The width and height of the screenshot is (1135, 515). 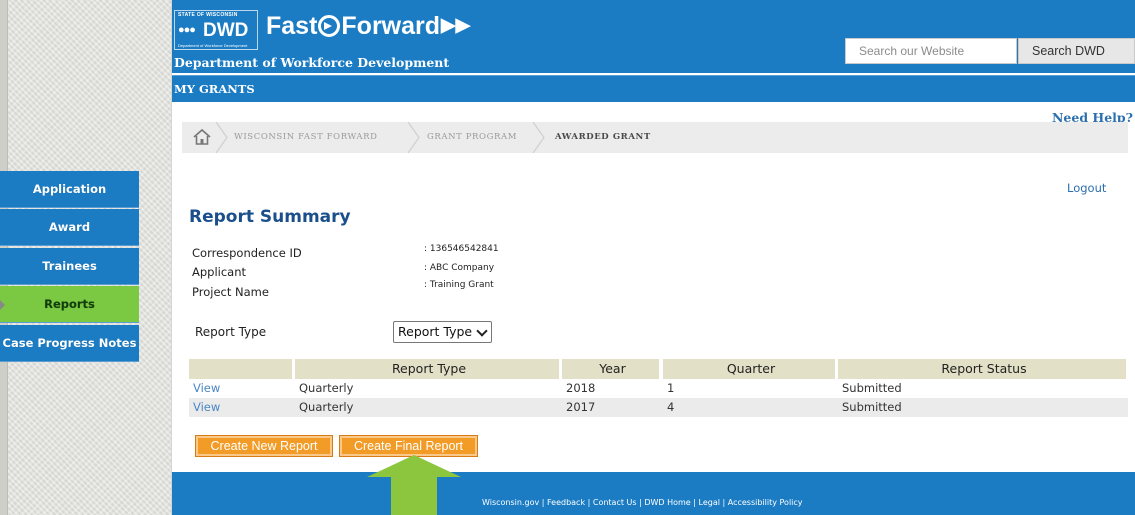 I want to click on report-type-selected-value: Report Type, so click(x=435, y=331).